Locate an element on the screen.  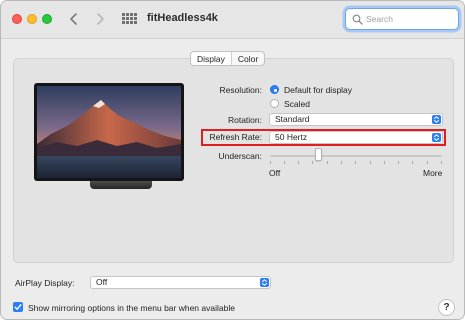
resolution-label: Resolution: is located at coordinates (240, 90).